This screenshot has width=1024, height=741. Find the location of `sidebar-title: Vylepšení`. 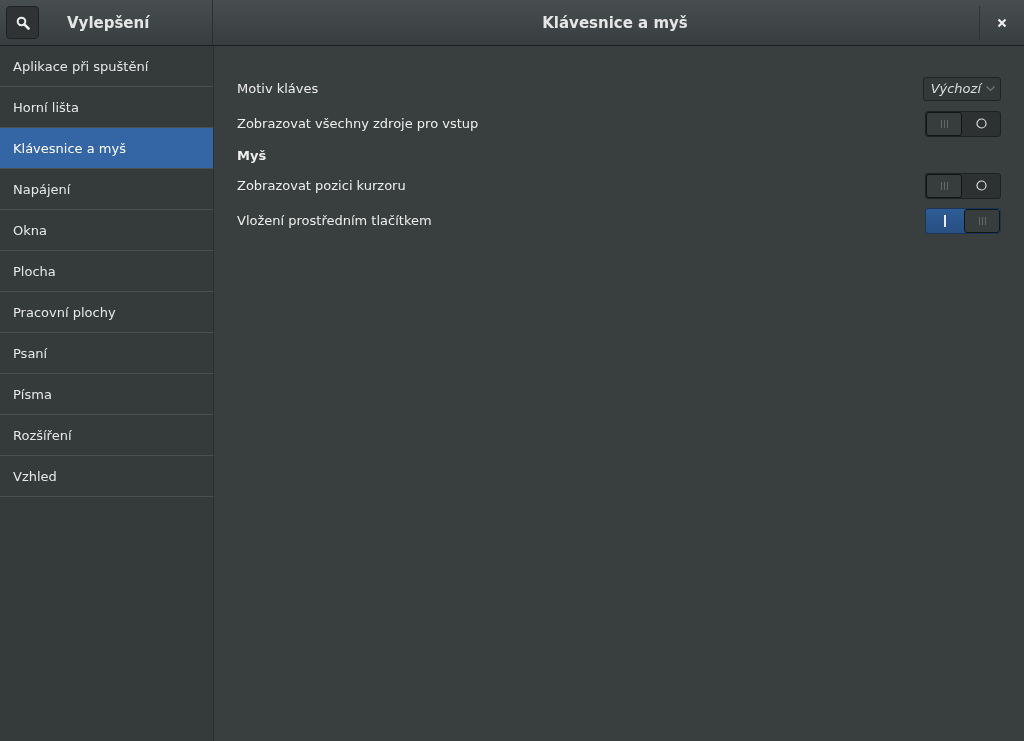

sidebar-title: Vylepšení is located at coordinates (108, 22).